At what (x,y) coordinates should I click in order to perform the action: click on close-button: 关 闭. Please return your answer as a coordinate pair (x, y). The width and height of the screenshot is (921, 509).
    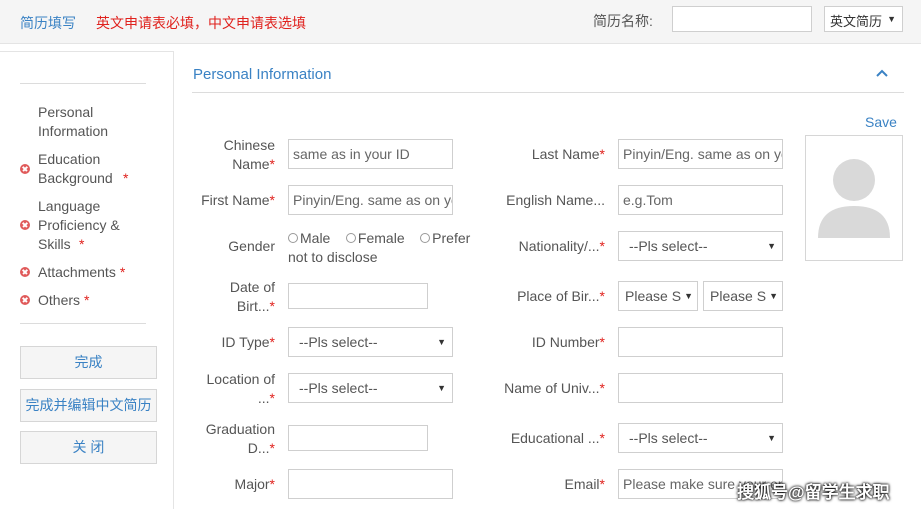
    Looking at the image, I should click on (88, 447).